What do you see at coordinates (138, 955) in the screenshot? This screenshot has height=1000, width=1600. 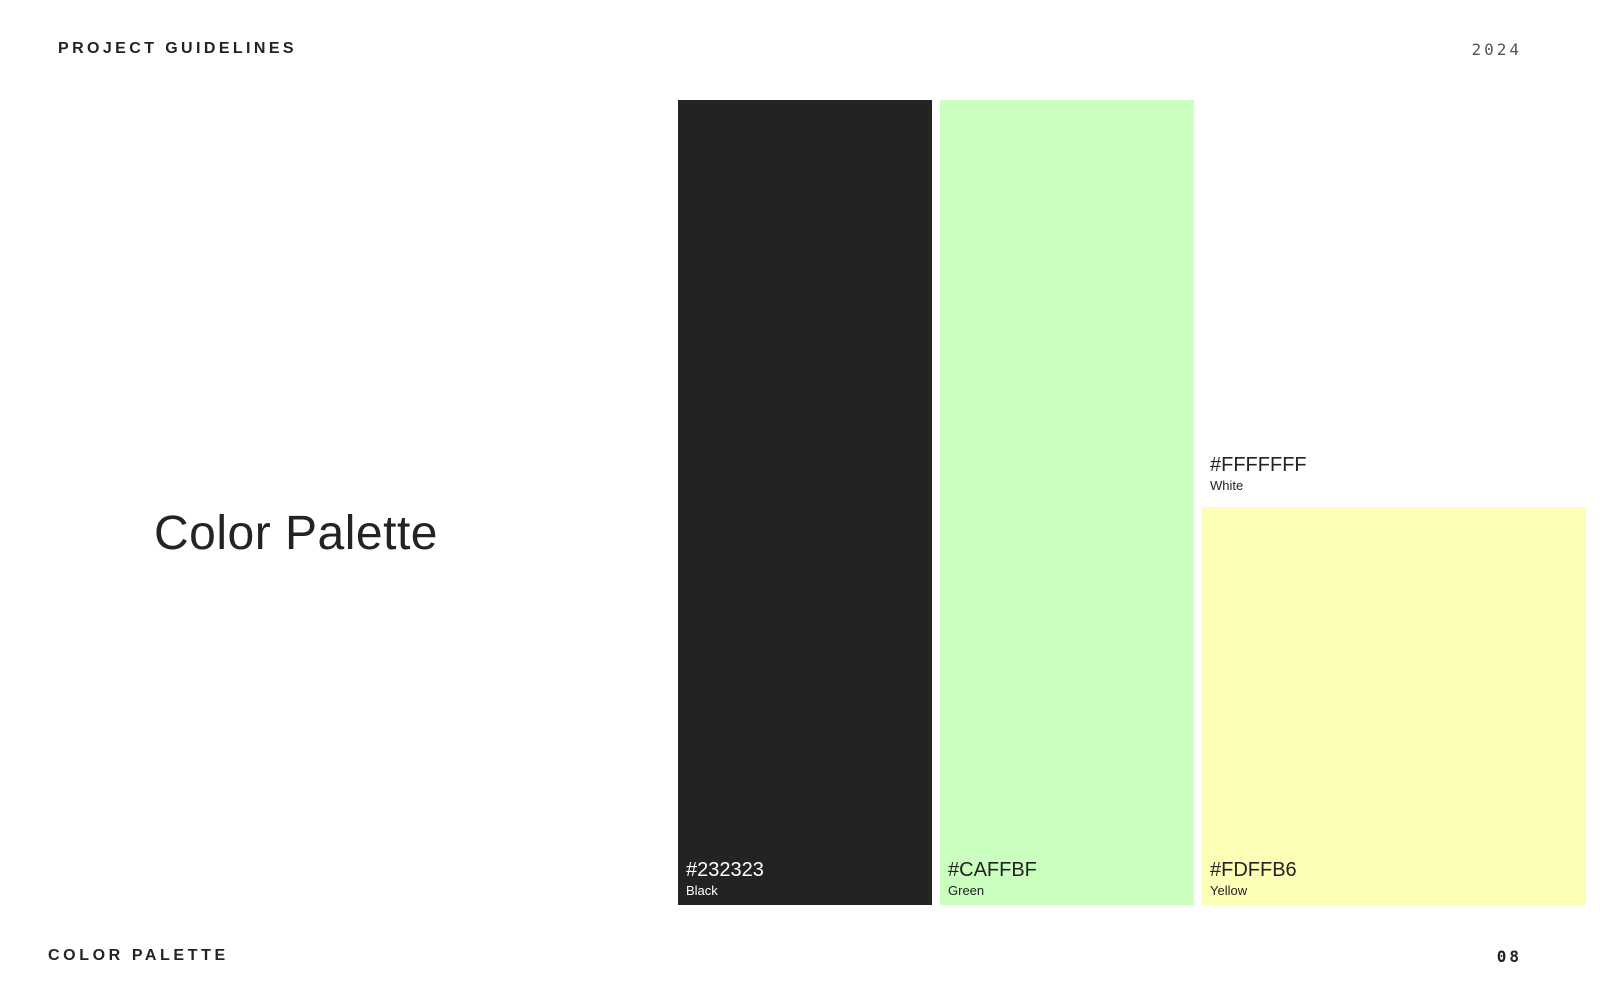 I see `footer-section-title: COLOR PALETTE` at bounding box center [138, 955].